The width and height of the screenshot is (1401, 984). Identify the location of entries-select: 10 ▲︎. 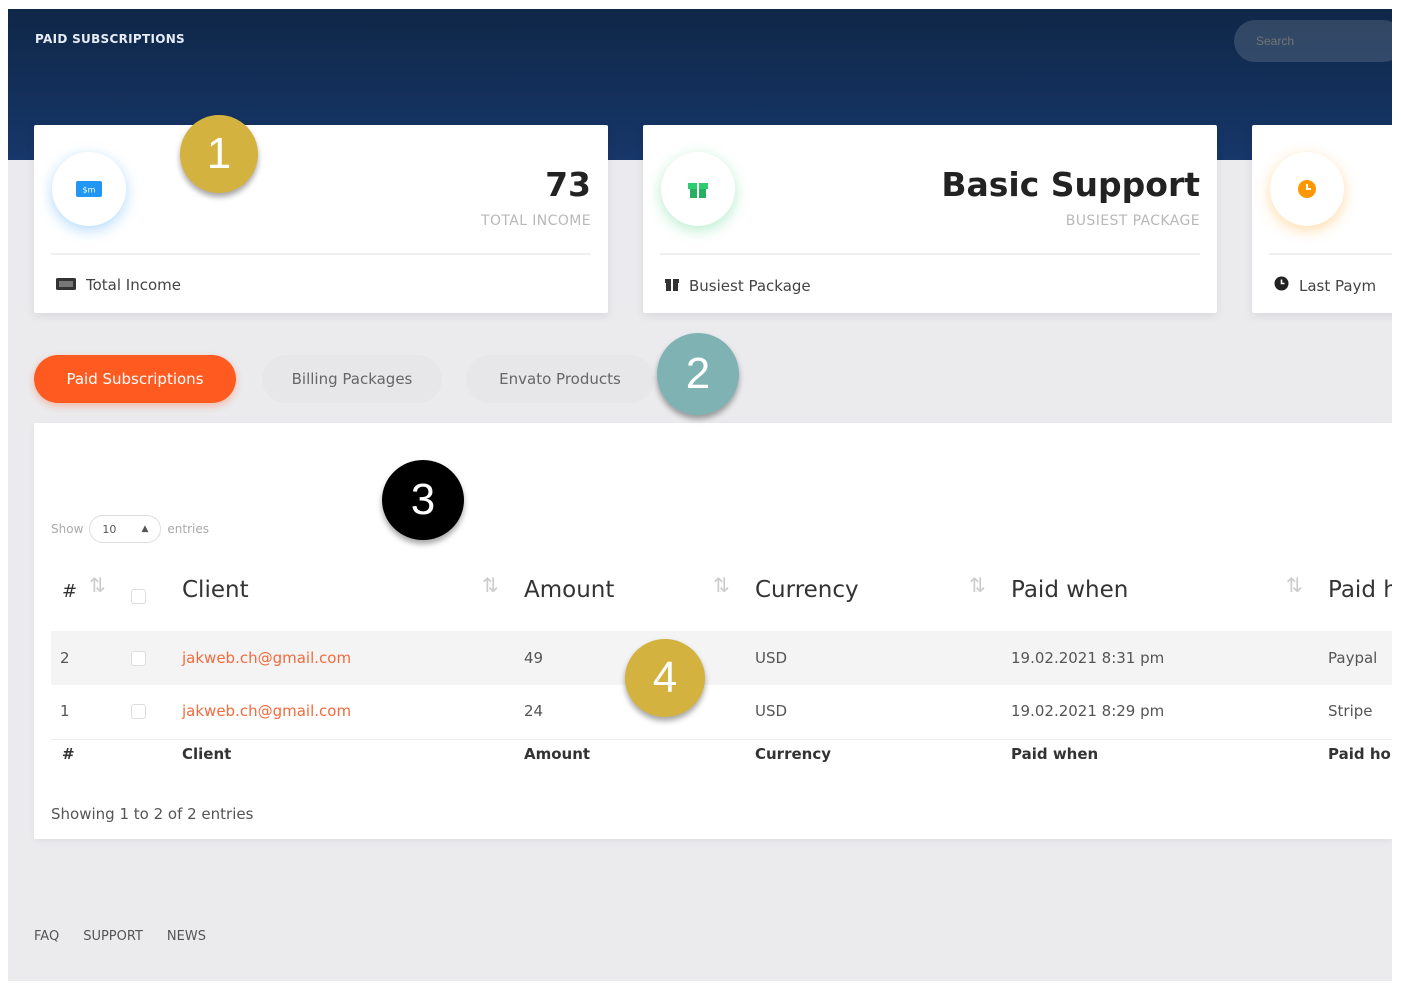
(125, 529).